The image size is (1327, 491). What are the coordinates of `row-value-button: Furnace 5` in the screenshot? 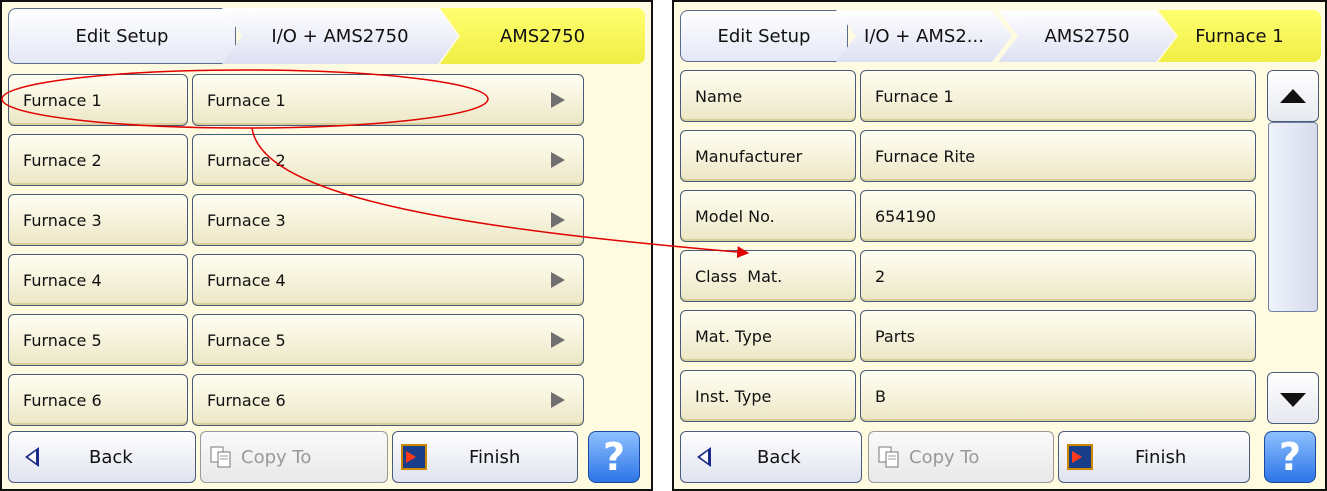 It's located at (388, 340).